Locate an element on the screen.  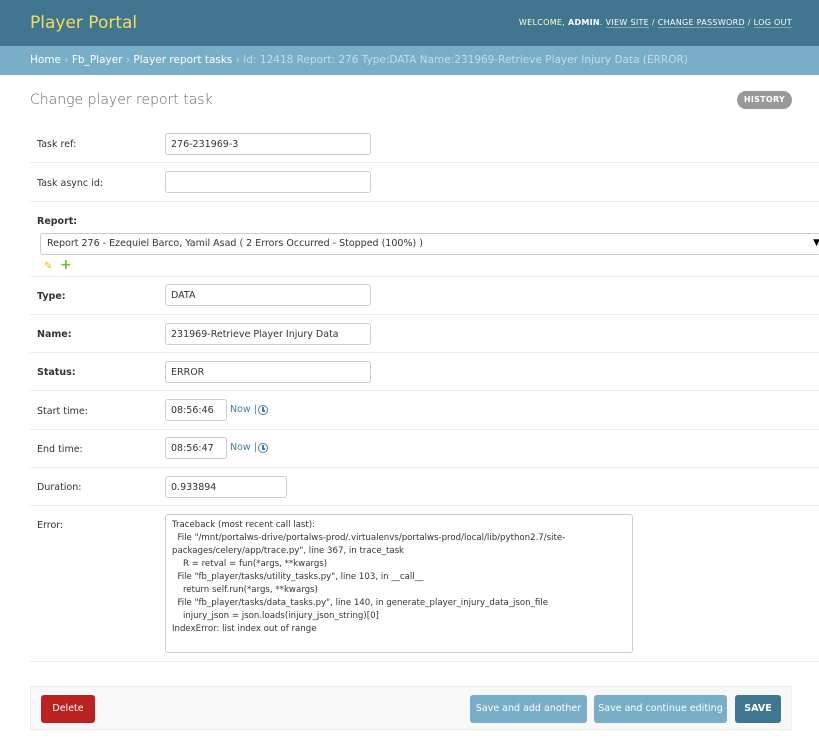
form-row-type: Type: is located at coordinates (424, 296).